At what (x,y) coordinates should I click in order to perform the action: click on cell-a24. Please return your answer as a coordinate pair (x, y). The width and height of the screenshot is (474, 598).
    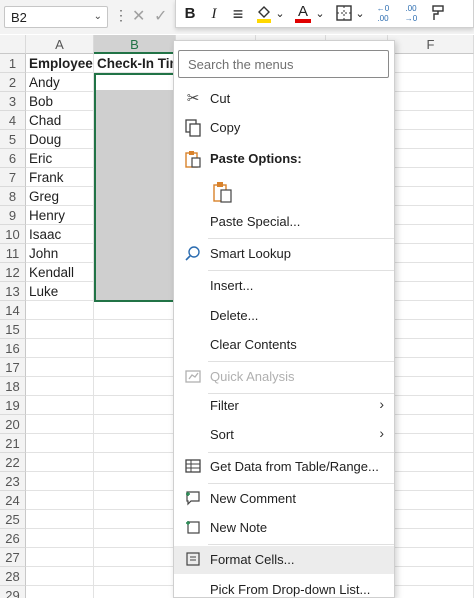
    Looking at the image, I should click on (60, 500).